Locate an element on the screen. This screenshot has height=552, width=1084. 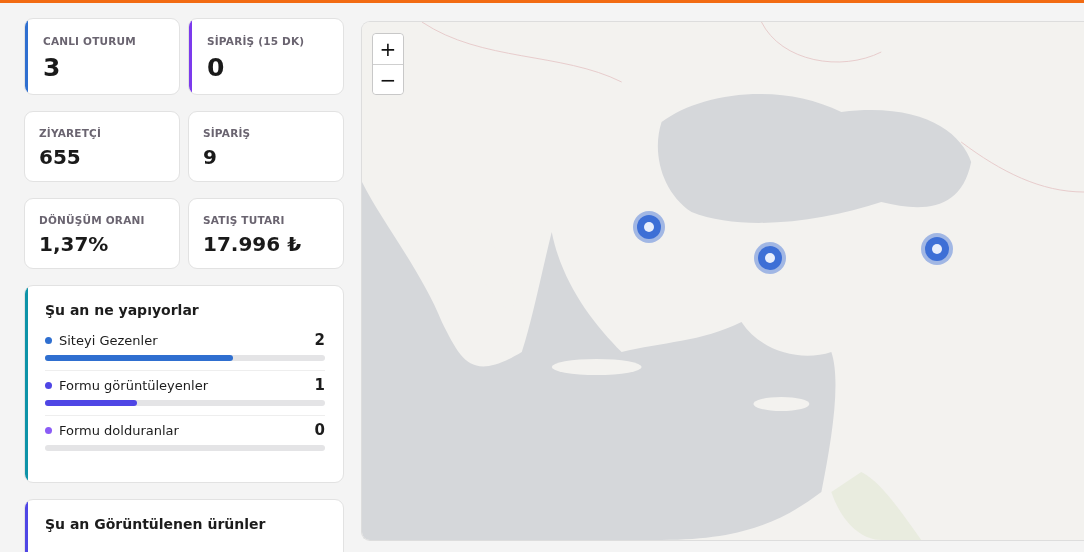
stat-label: DÖNÜŞÜM ORANI is located at coordinates (92, 220).